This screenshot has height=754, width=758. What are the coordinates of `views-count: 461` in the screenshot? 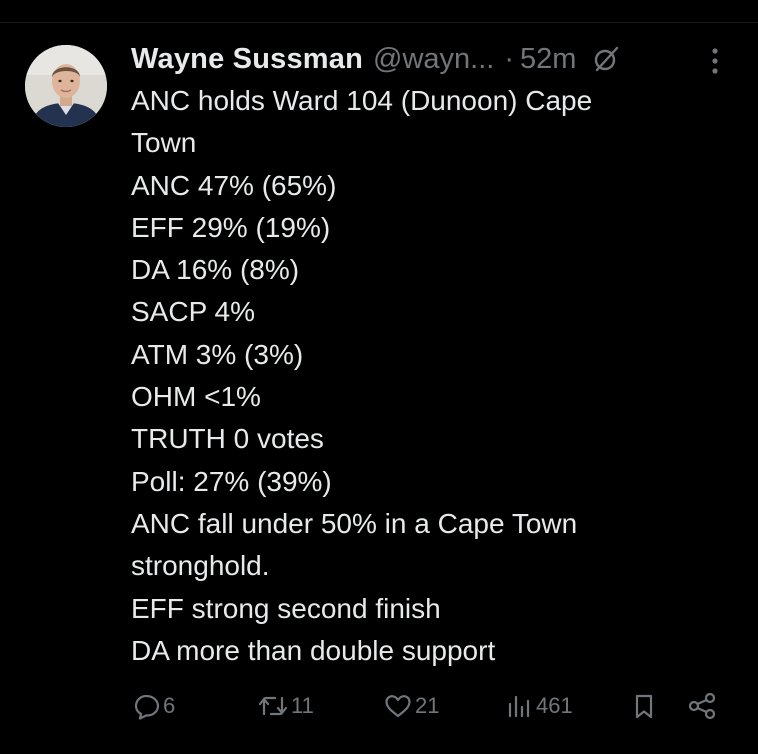 It's located at (554, 705).